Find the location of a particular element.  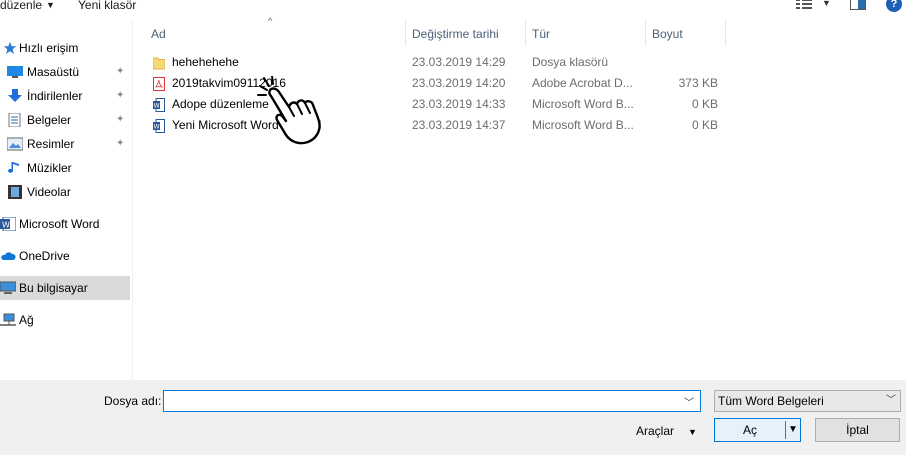

tools-menu-button: Araçlar ▼ is located at coordinates (666, 431).